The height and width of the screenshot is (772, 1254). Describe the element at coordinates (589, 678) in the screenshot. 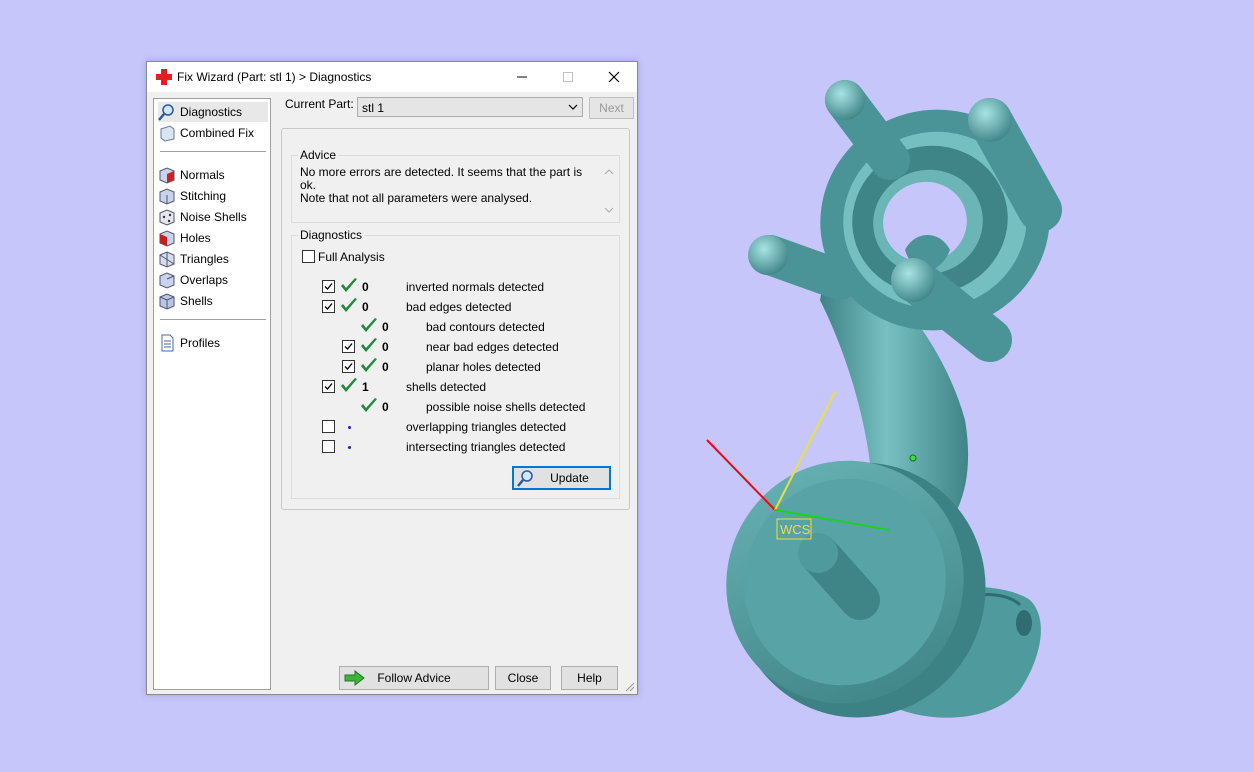

I see `help-button: Help` at that location.